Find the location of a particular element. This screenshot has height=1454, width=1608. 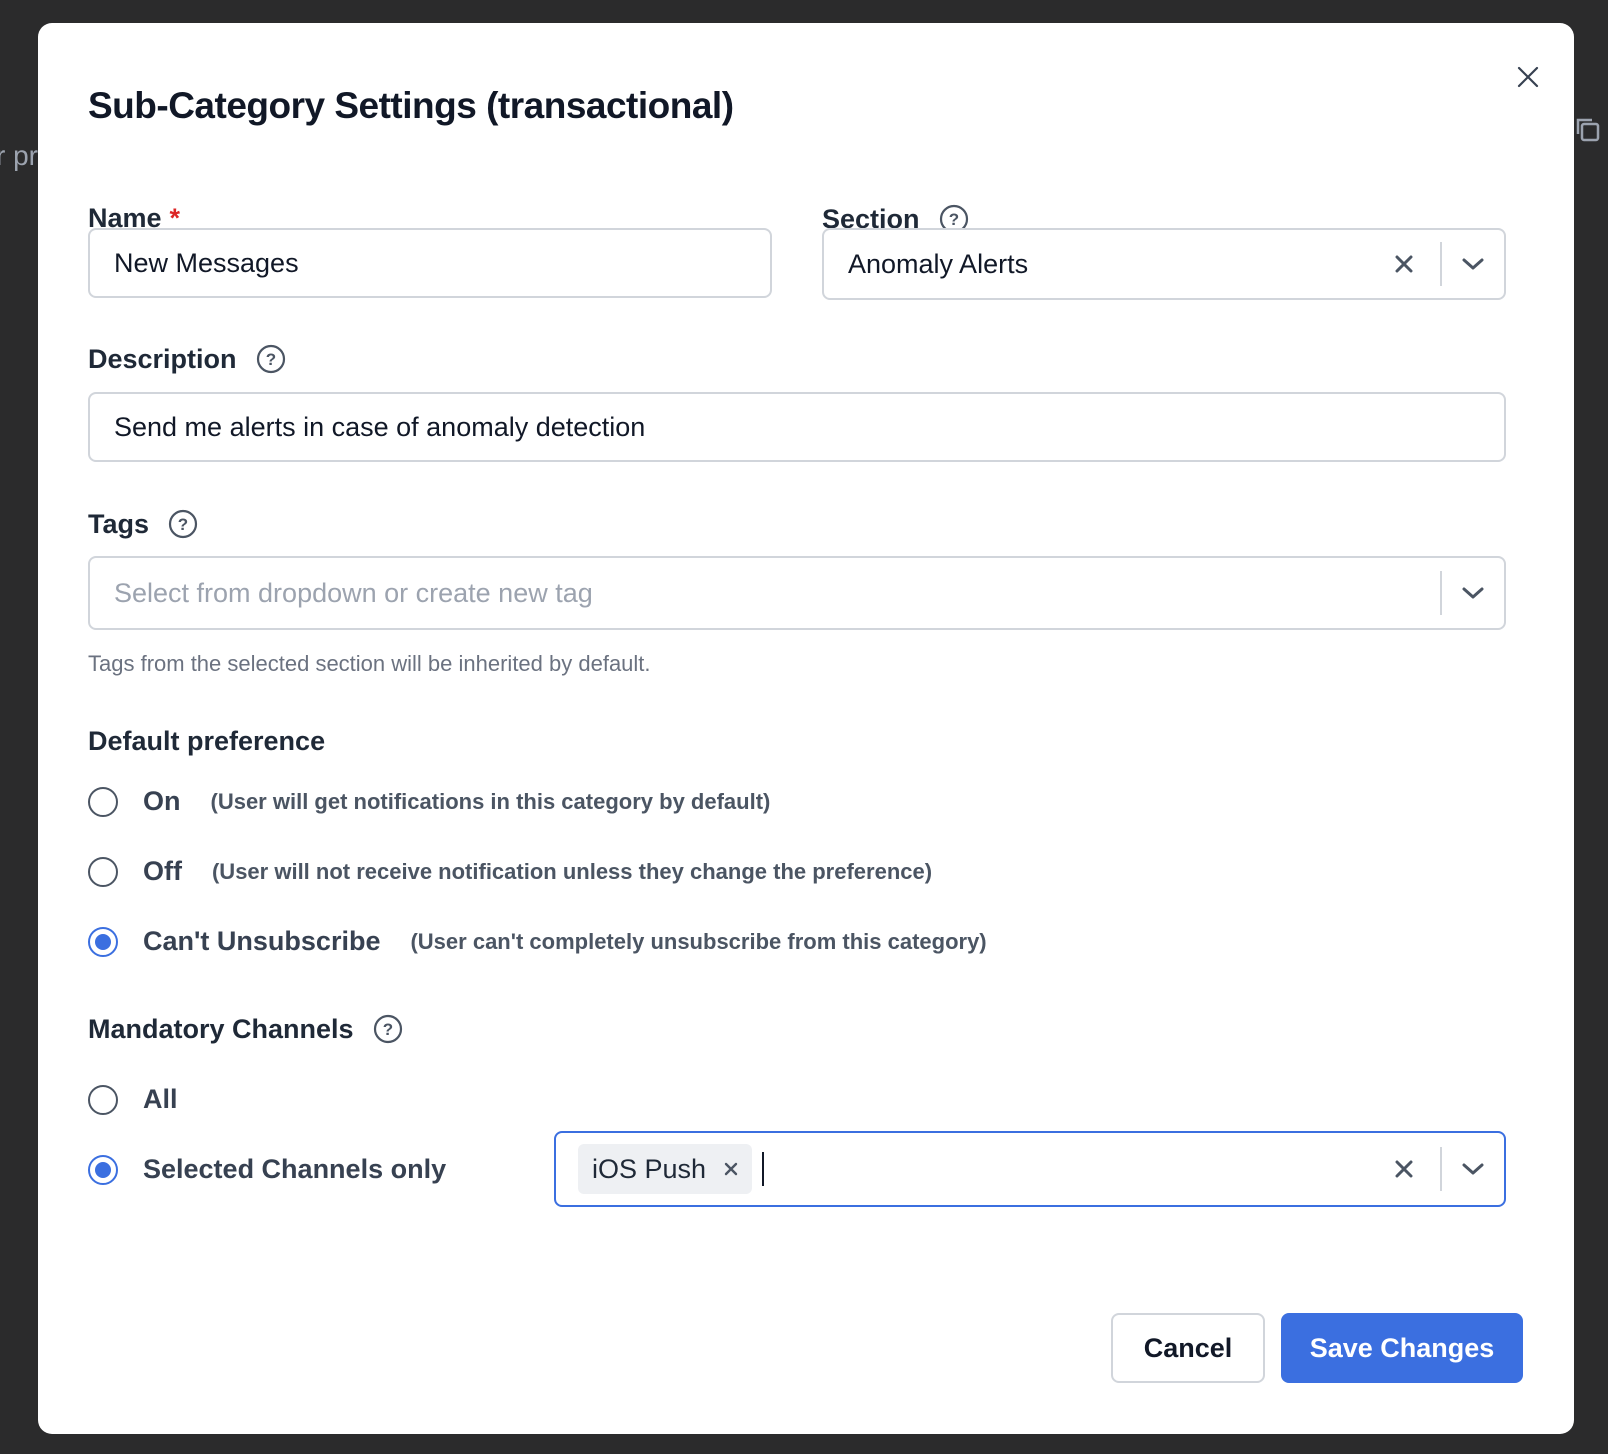

default-preference-label: Default preference is located at coordinates (206, 741).